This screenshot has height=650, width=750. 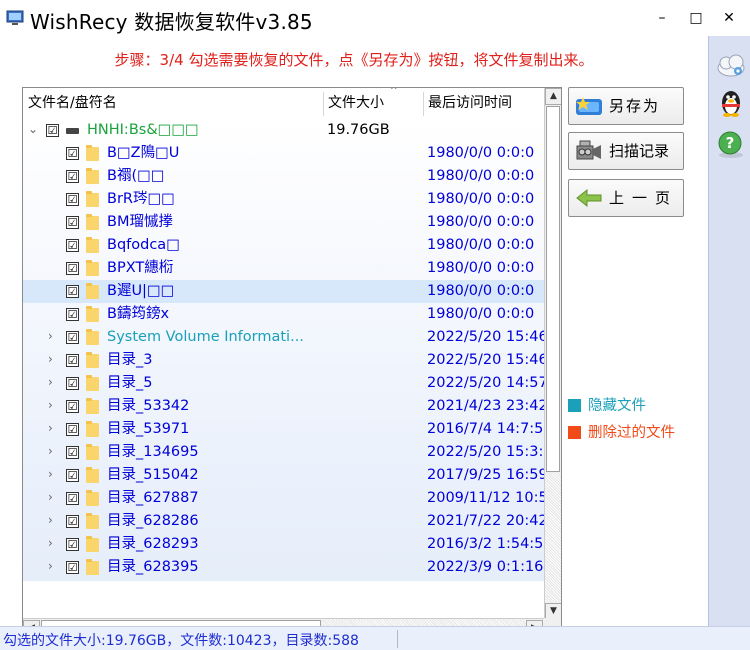 I want to click on tree-row: › ☑ 目录_53971 2016/7/4 14:7:5, so click(x=284, y=429).